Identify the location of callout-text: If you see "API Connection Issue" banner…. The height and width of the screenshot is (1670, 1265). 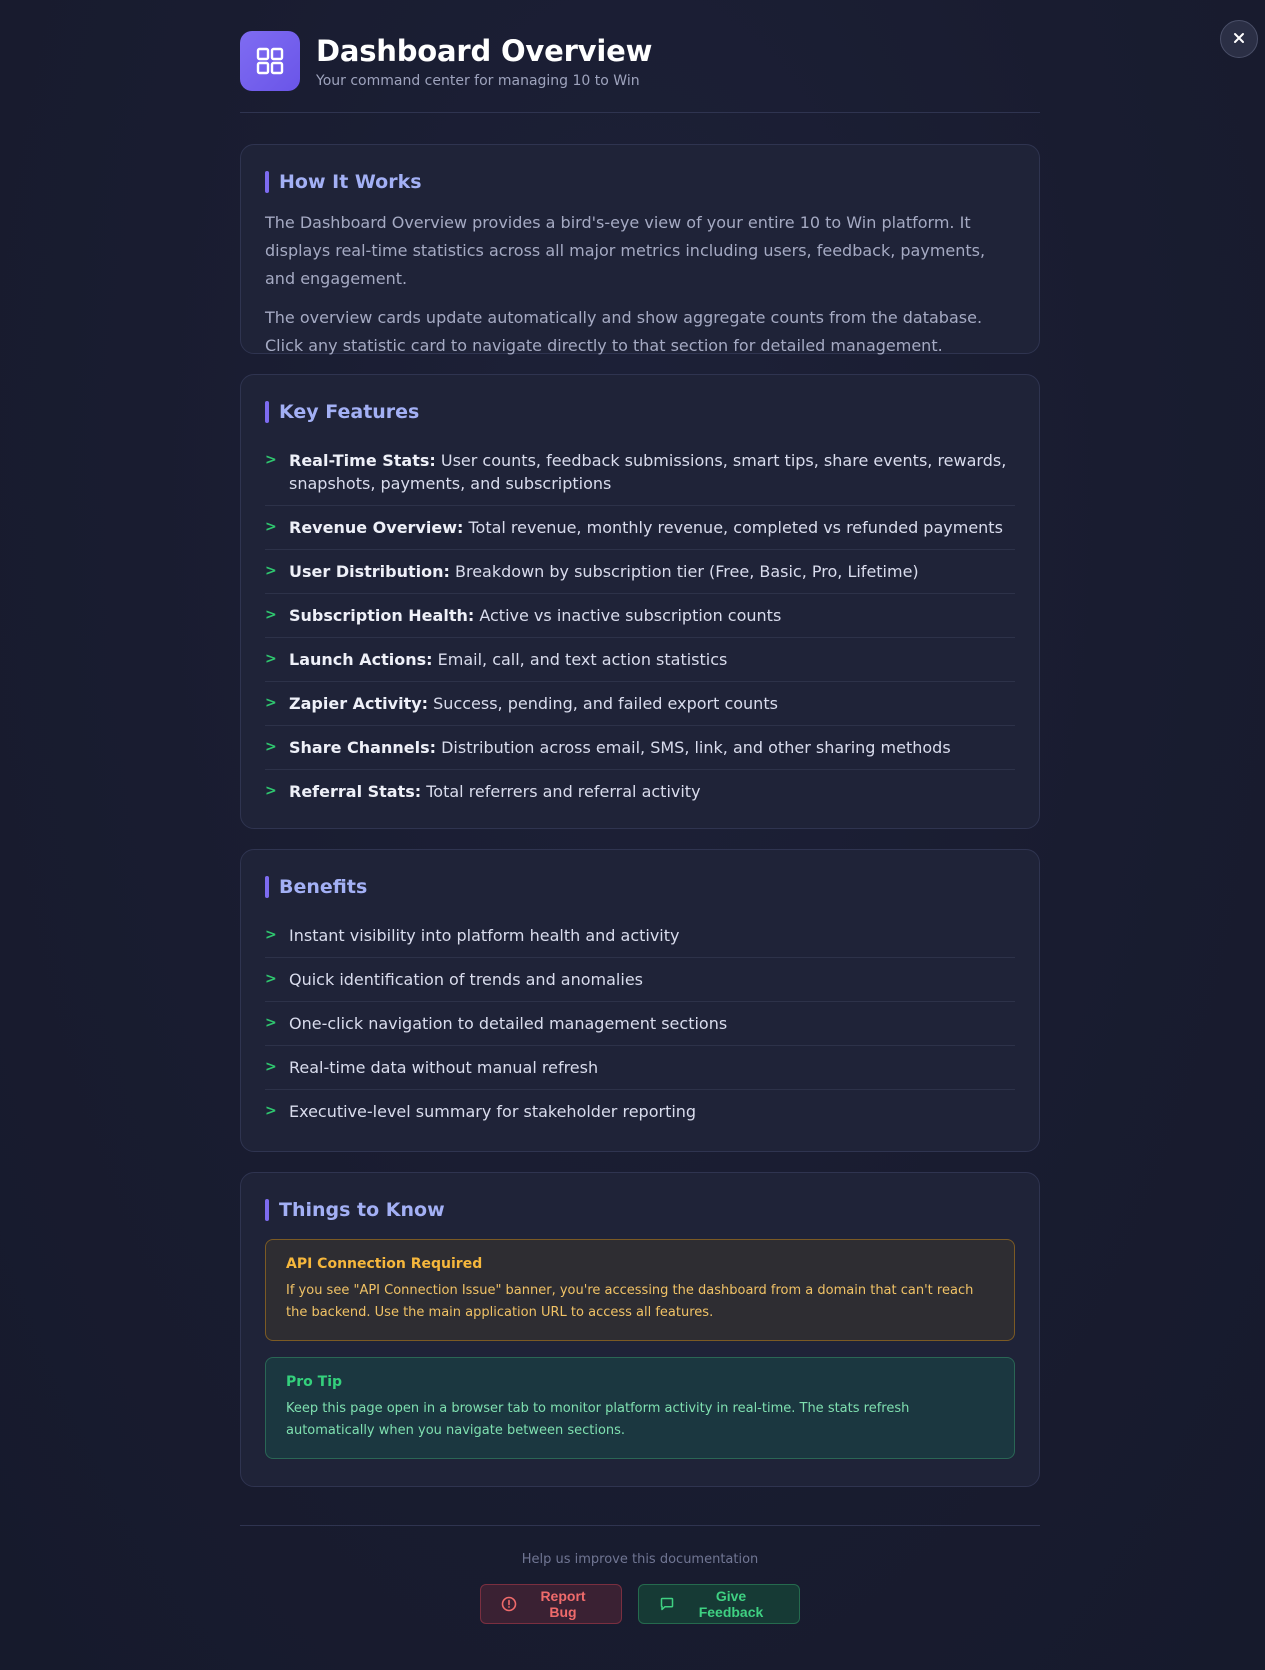
(630, 1301).